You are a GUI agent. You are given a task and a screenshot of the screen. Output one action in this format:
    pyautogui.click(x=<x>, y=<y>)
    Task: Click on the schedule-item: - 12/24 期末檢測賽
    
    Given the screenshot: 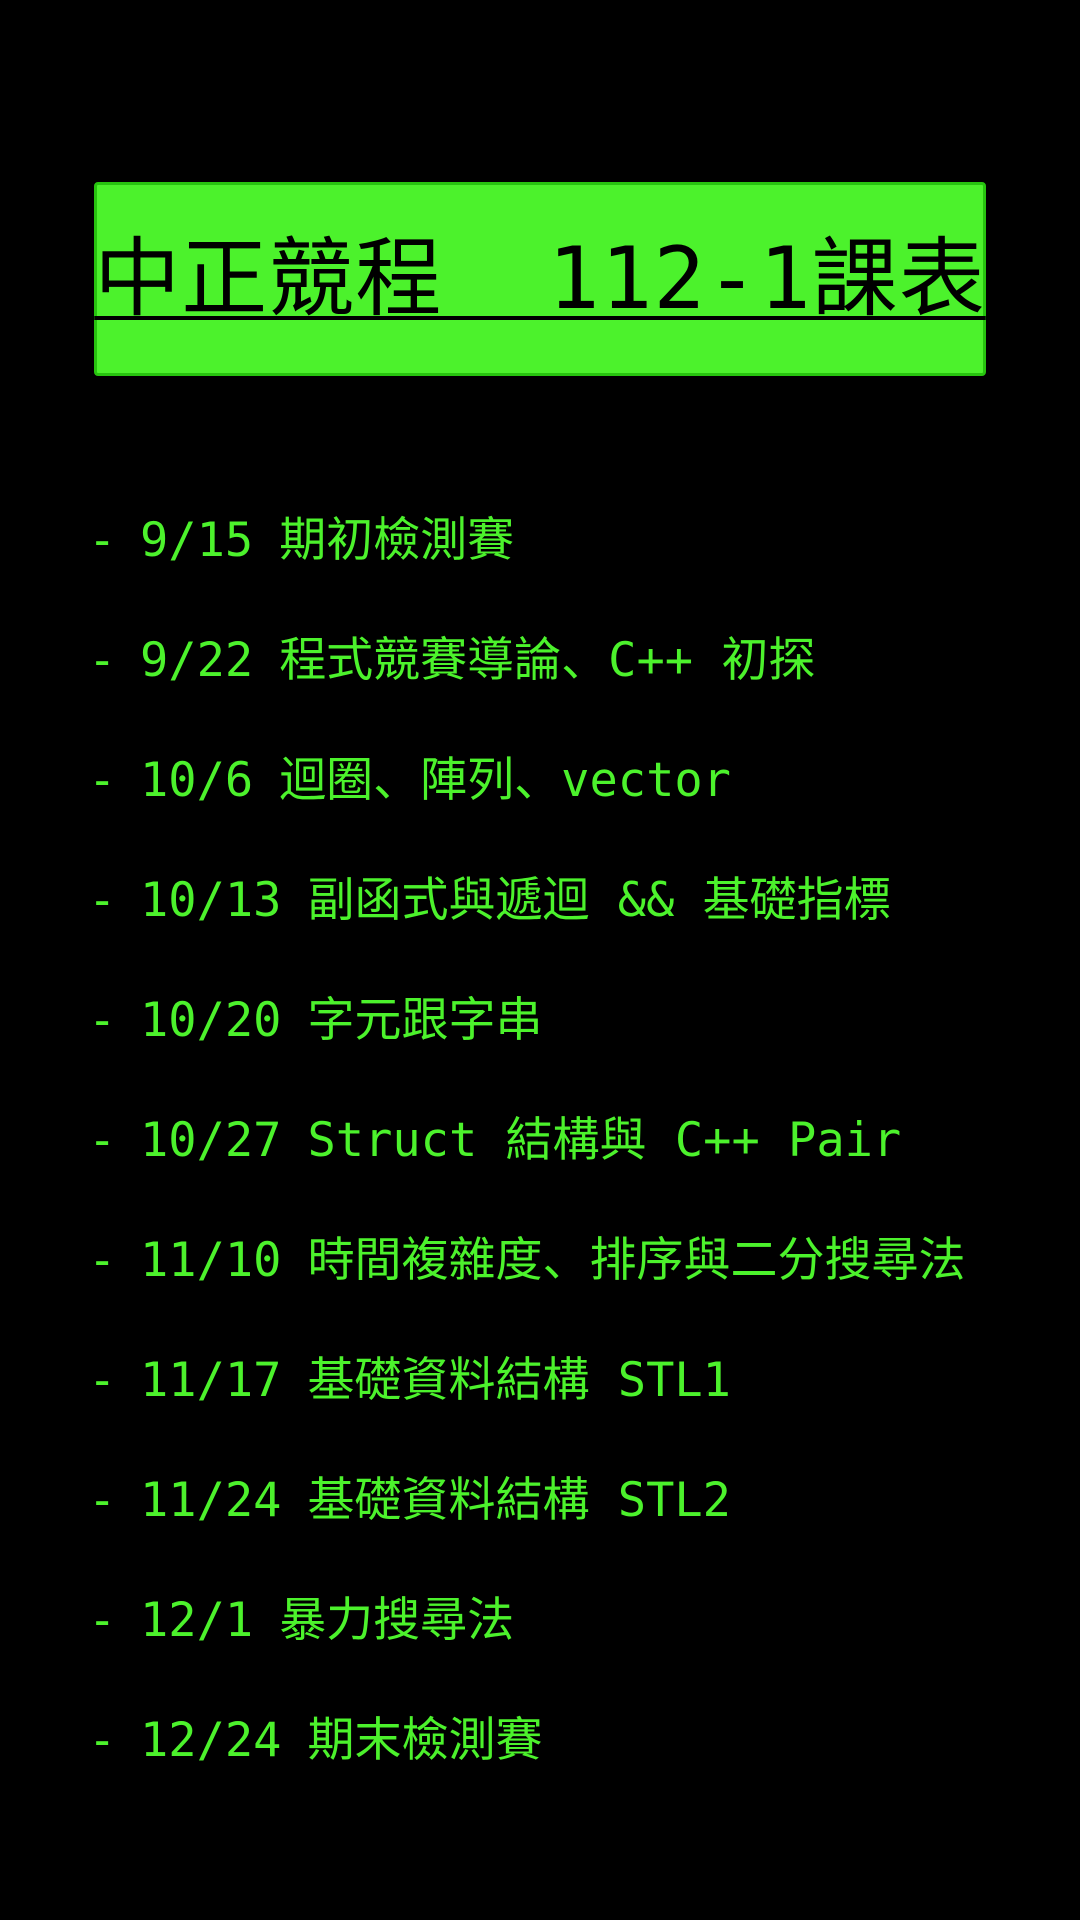 What is the action you would take?
    pyautogui.click(x=578, y=1740)
    